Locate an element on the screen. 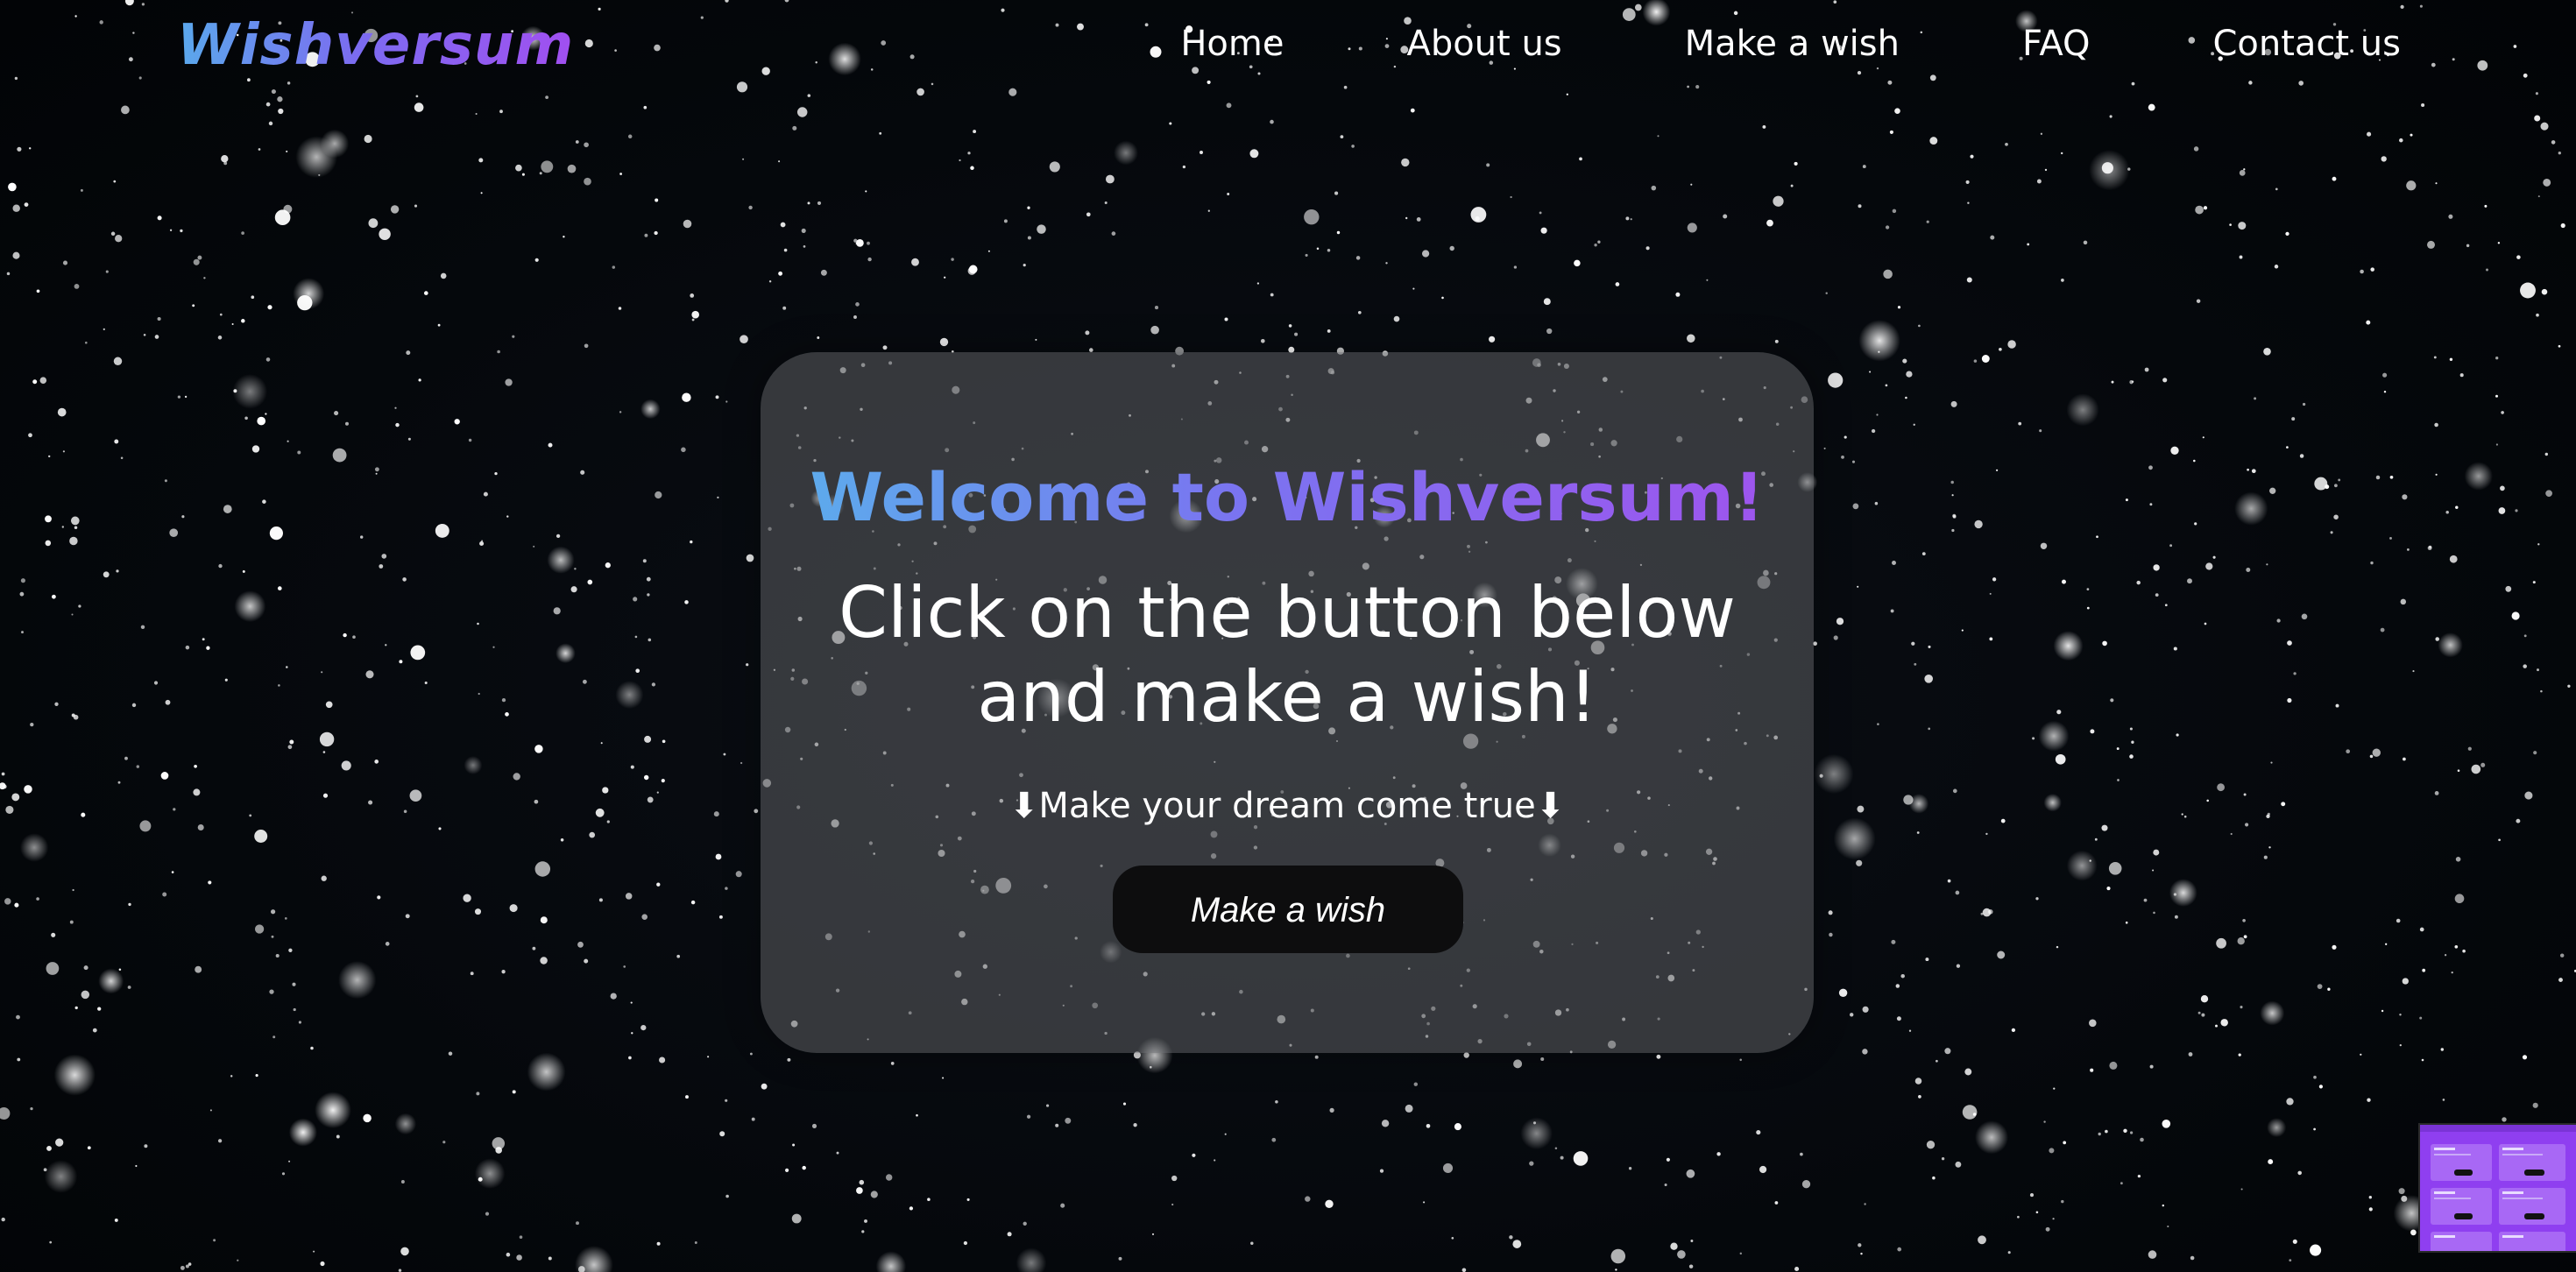  nav-about-us-link: About us is located at coordinates (1483, 44).